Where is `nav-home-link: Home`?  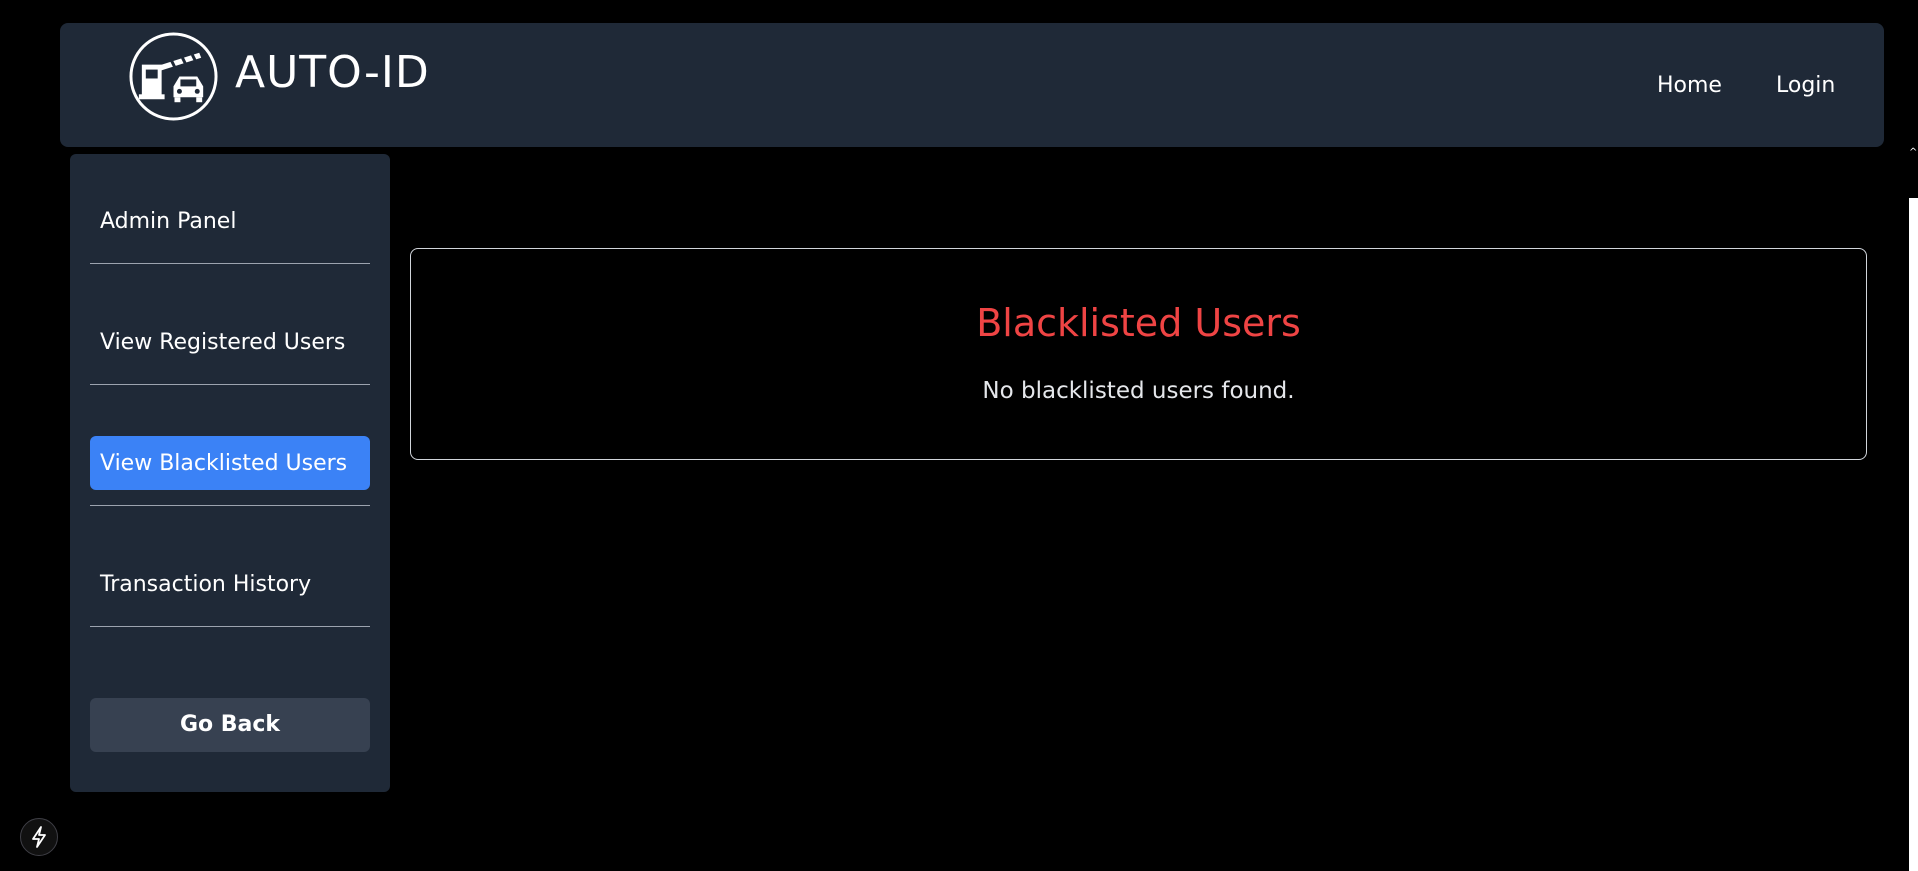 nav-home-link: Home is located at coordinates (1689, 86).